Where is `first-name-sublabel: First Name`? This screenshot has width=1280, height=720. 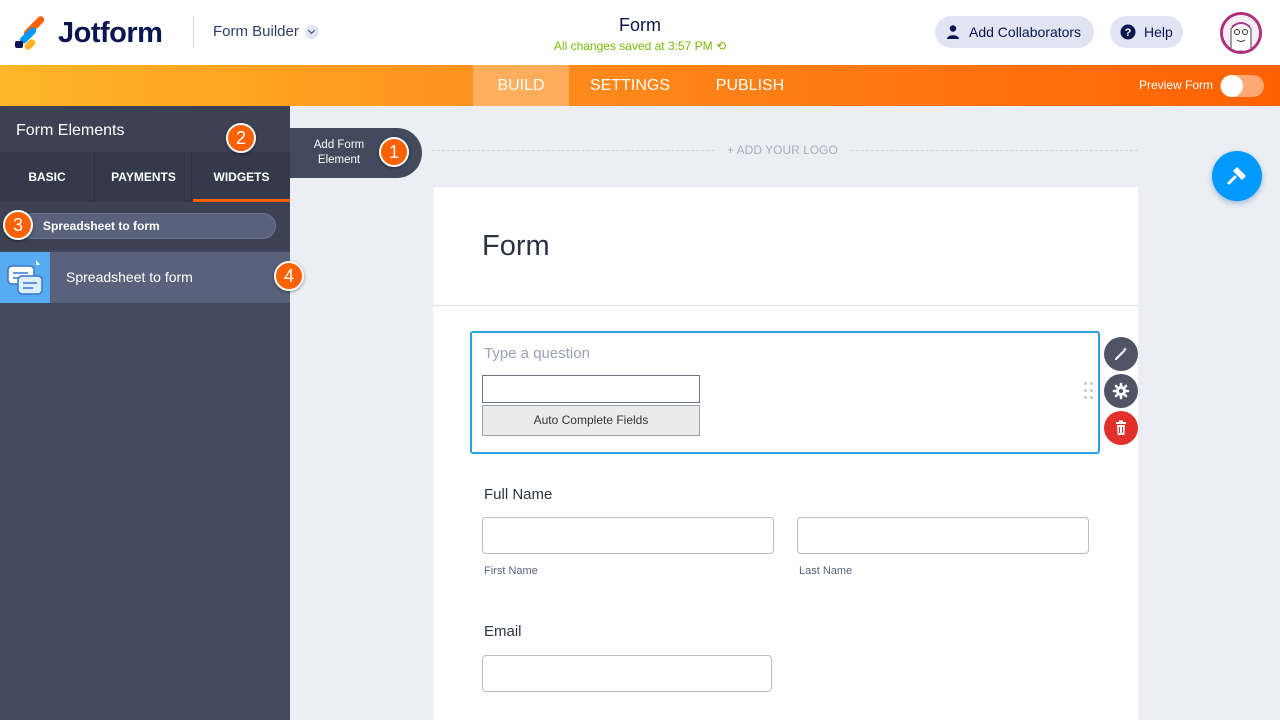
first-name-sublabel: First Name is located at coordinates (511, 571).